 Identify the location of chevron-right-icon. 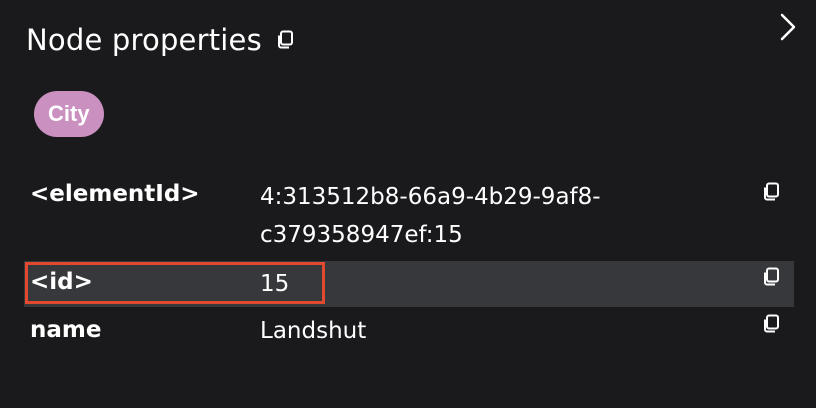
(788, 27).